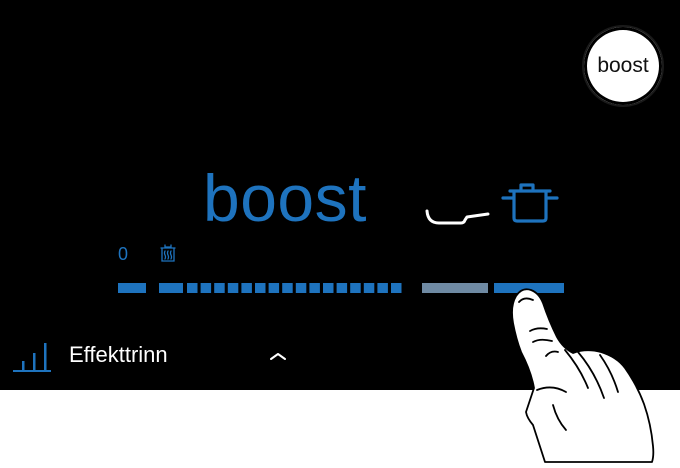 The width and height of the screenshot is (680, 468). I want to click on level-zero-label: 0, so click(123, 254).